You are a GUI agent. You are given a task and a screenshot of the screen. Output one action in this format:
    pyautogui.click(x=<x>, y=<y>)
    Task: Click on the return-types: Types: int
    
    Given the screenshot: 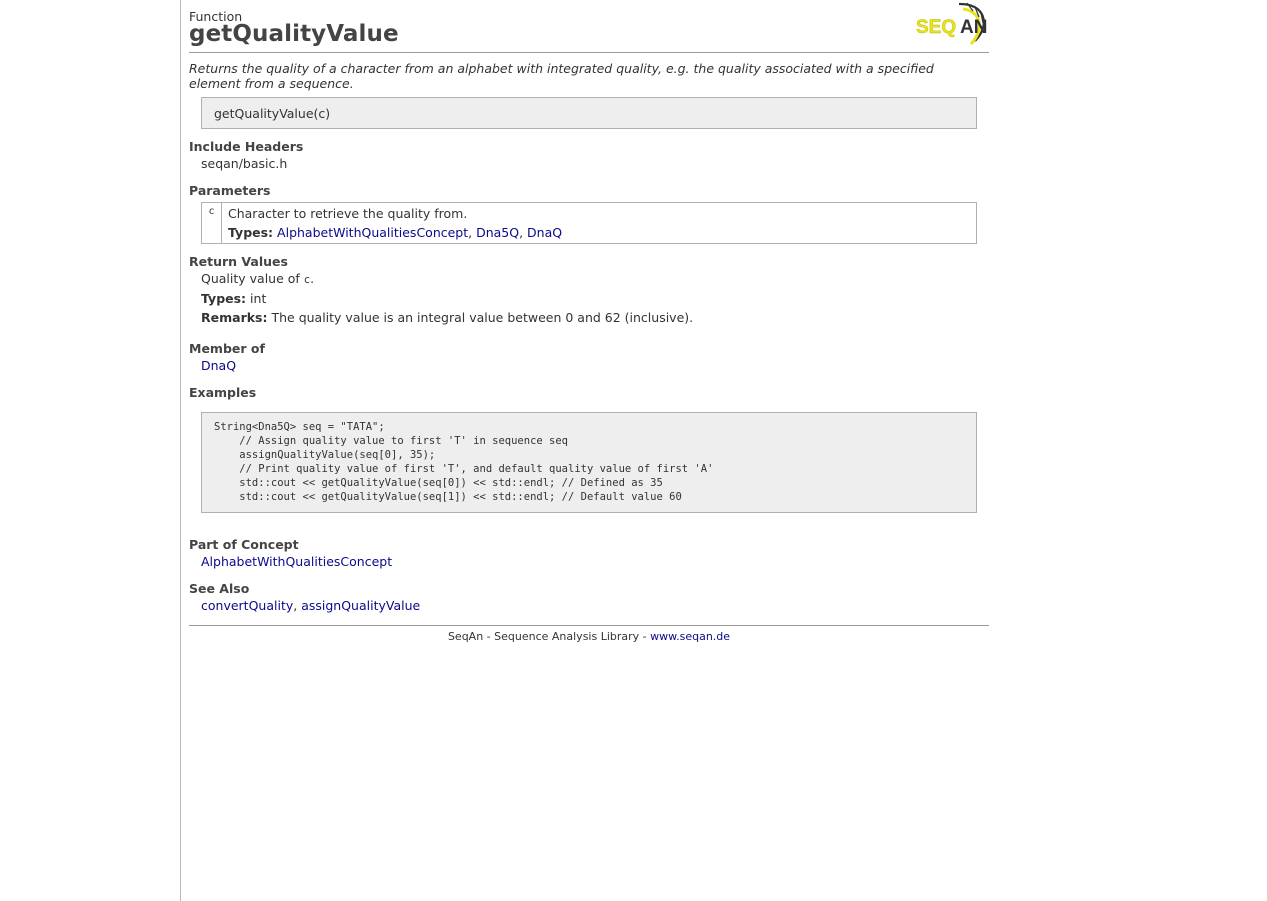 What is the action you would take?
    pyautogui.click(x=233, y=298)
    